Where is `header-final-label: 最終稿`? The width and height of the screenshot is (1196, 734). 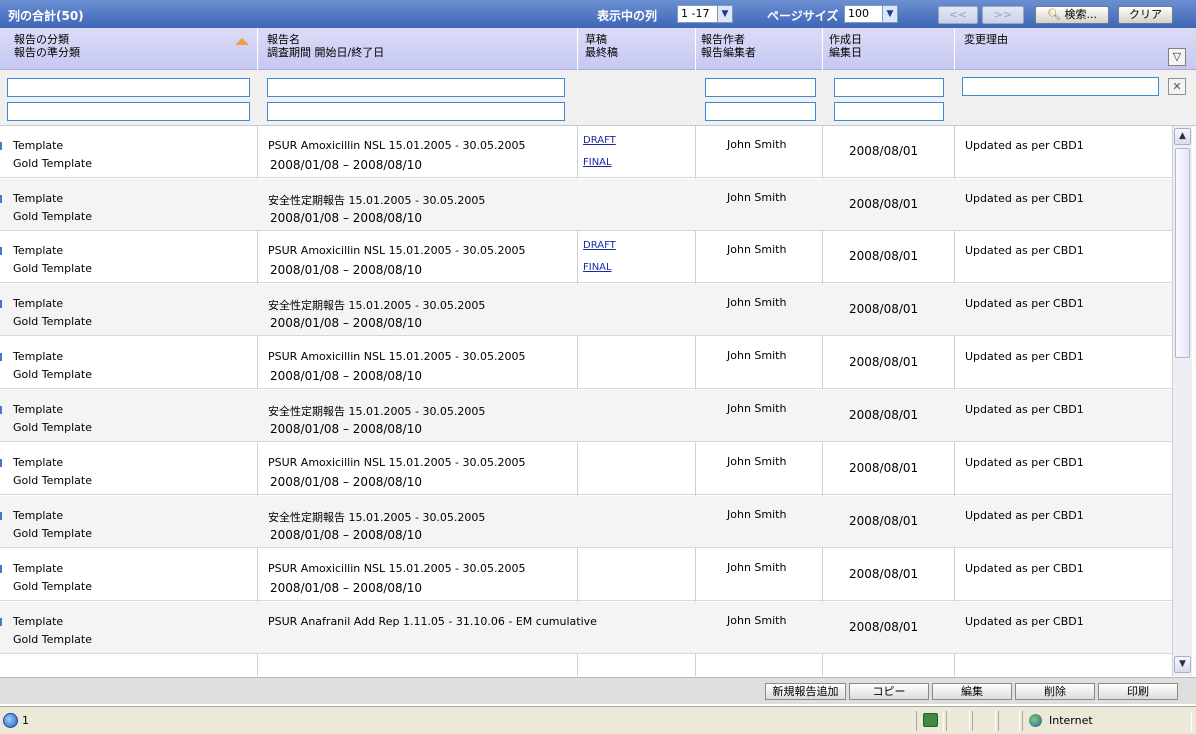
header-final-label: 最終稿 is located at coordinates (601, 52).